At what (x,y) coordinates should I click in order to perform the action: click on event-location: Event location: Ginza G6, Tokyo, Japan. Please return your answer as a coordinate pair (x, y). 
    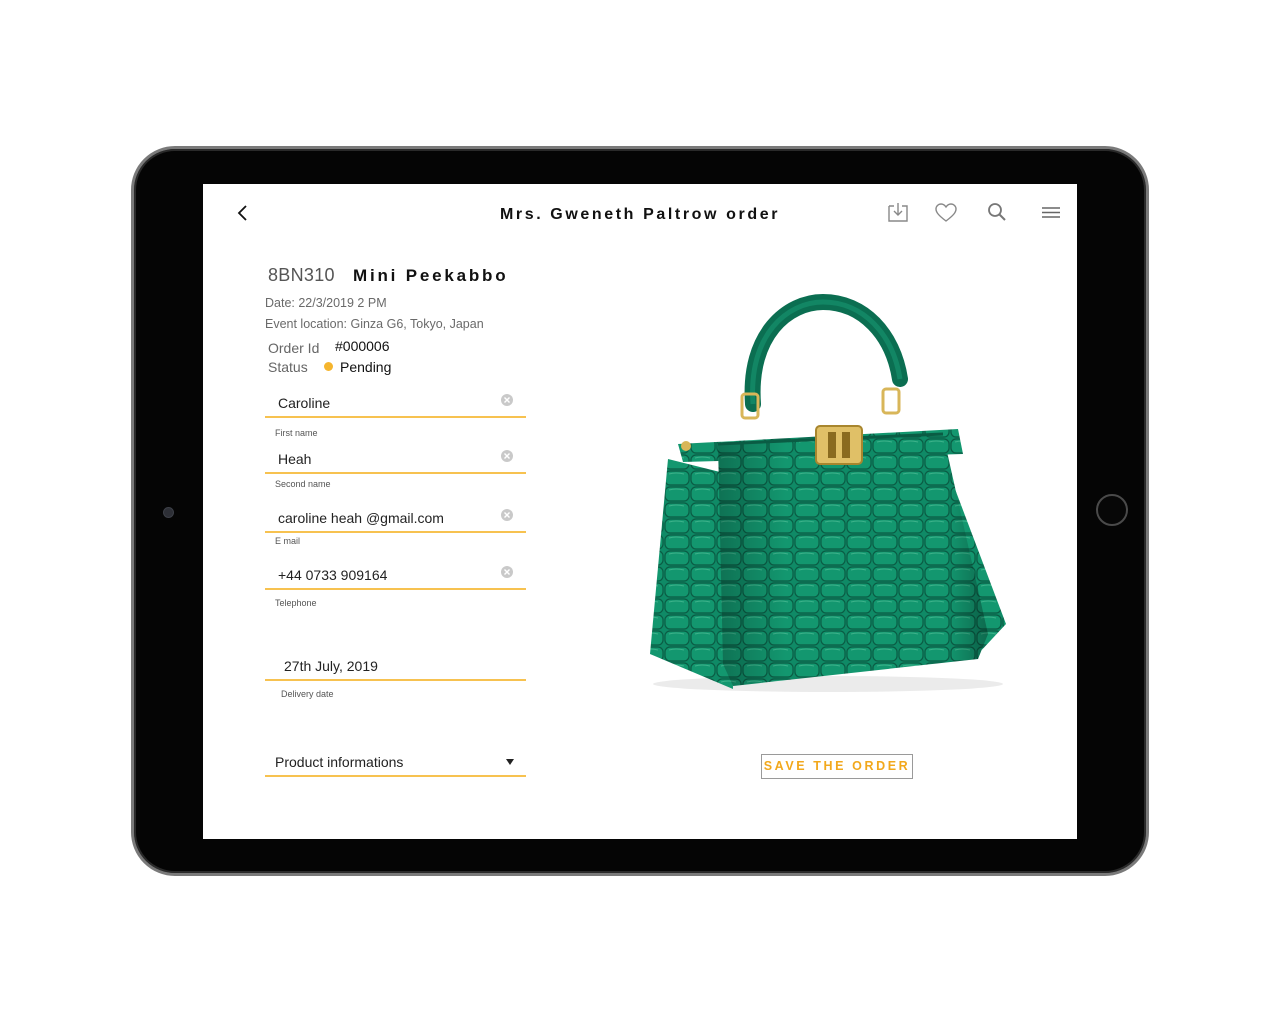
    Looking at the image, I should click on (374, 324).